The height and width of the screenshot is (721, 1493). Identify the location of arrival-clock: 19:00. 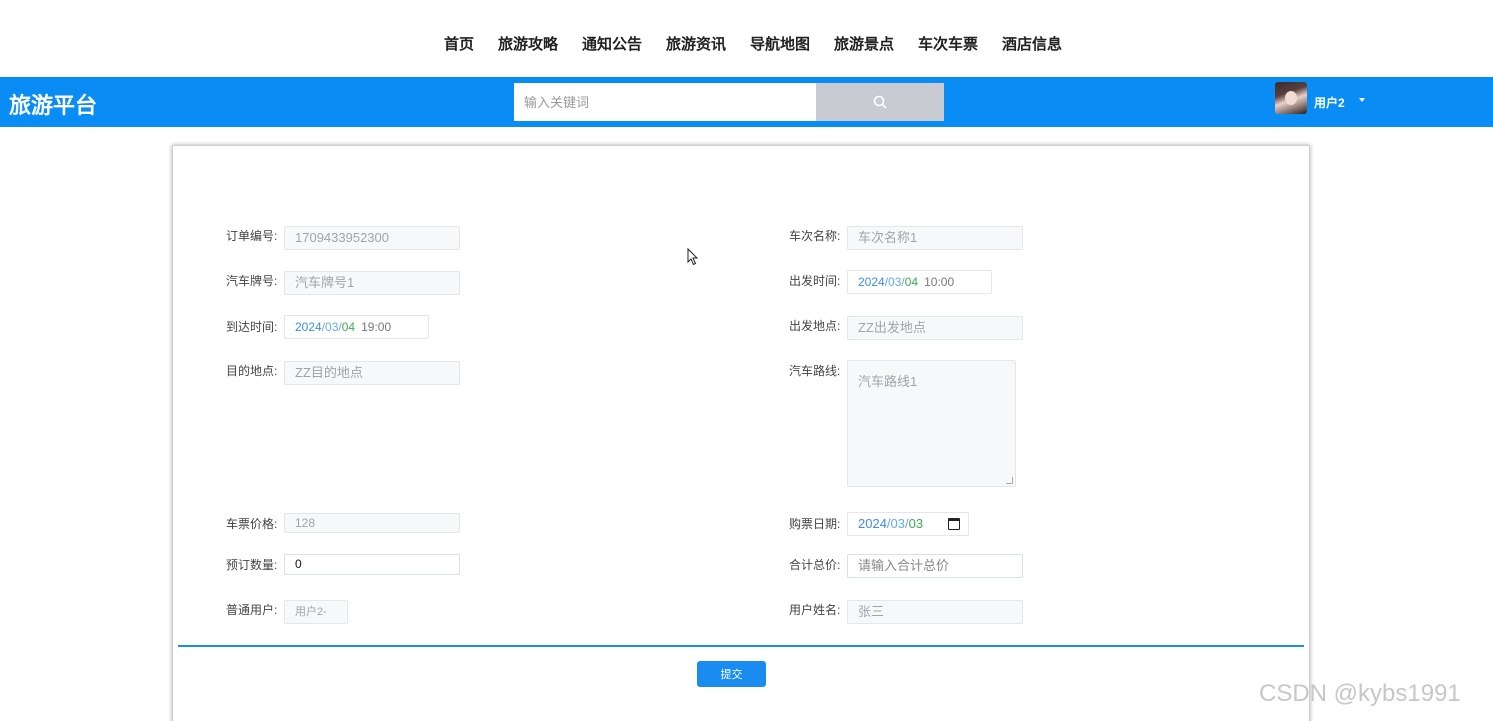
(376, 327).